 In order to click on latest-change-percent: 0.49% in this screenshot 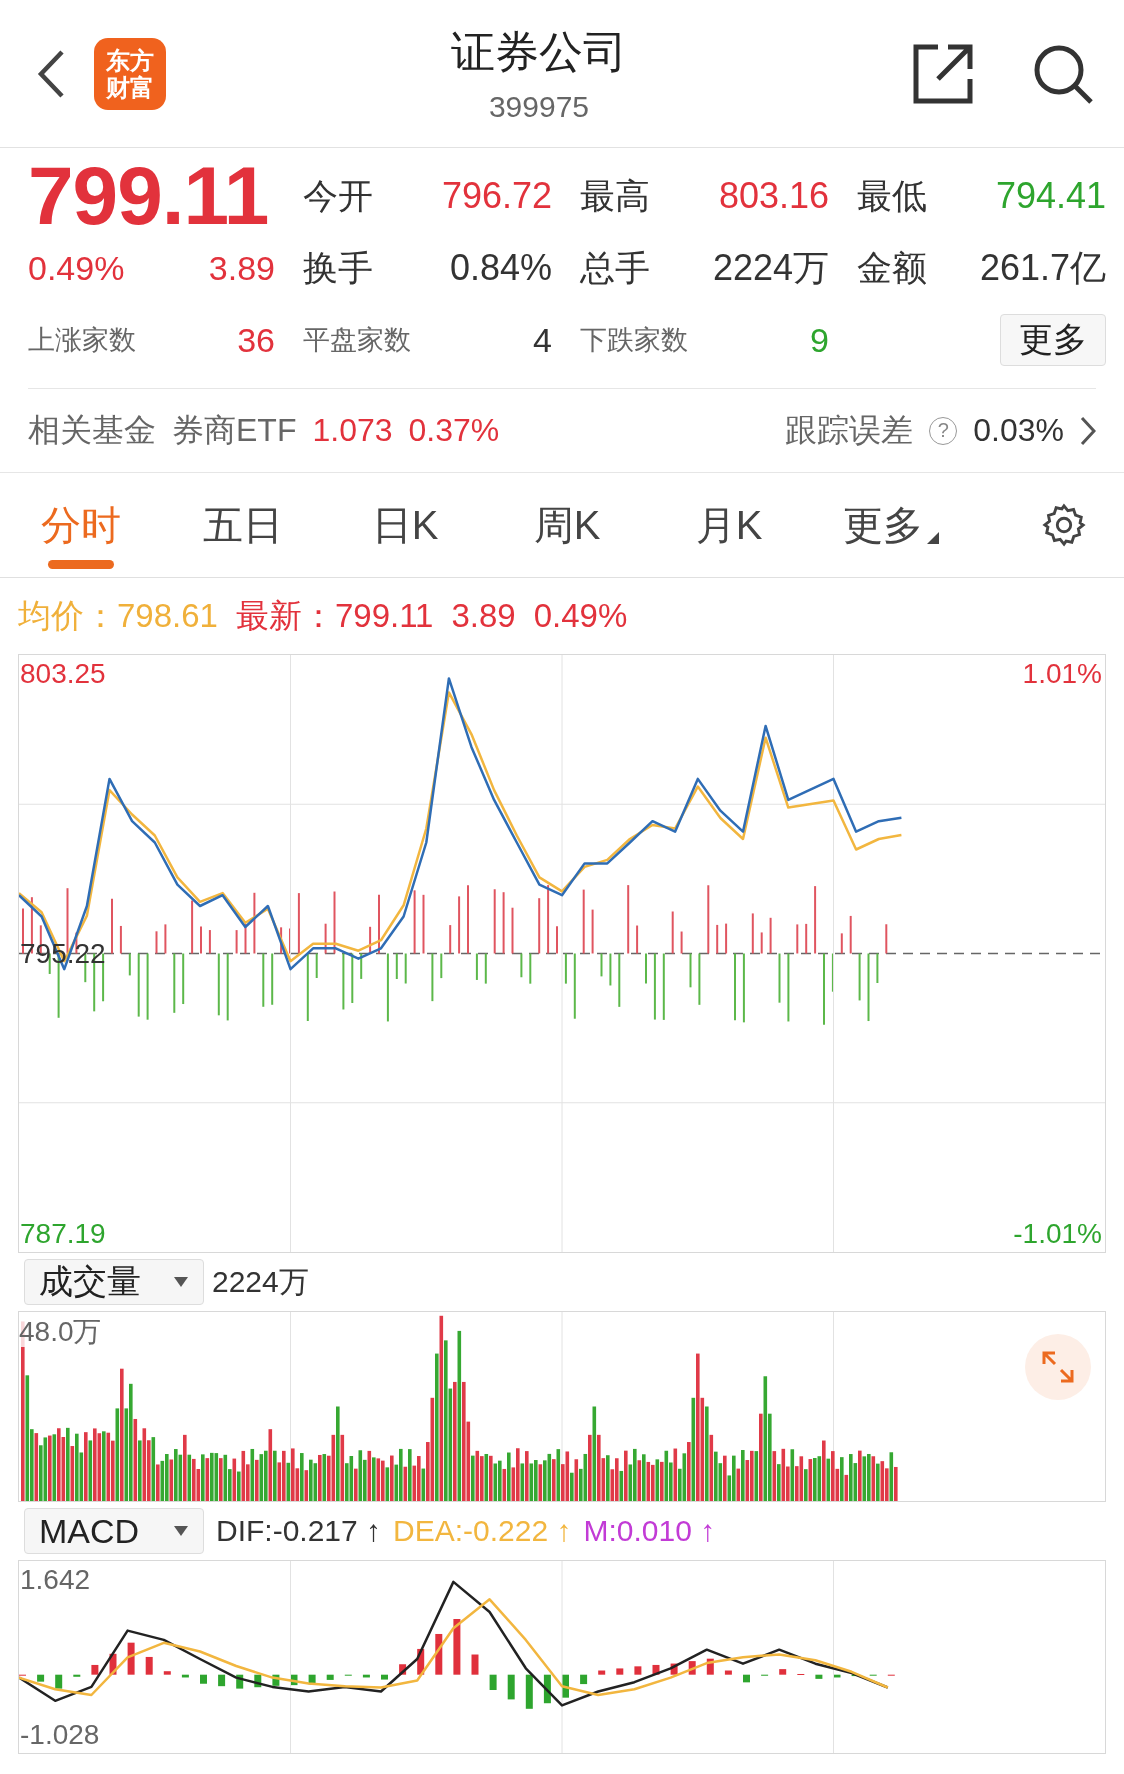, I will do `click(580, 616)`.